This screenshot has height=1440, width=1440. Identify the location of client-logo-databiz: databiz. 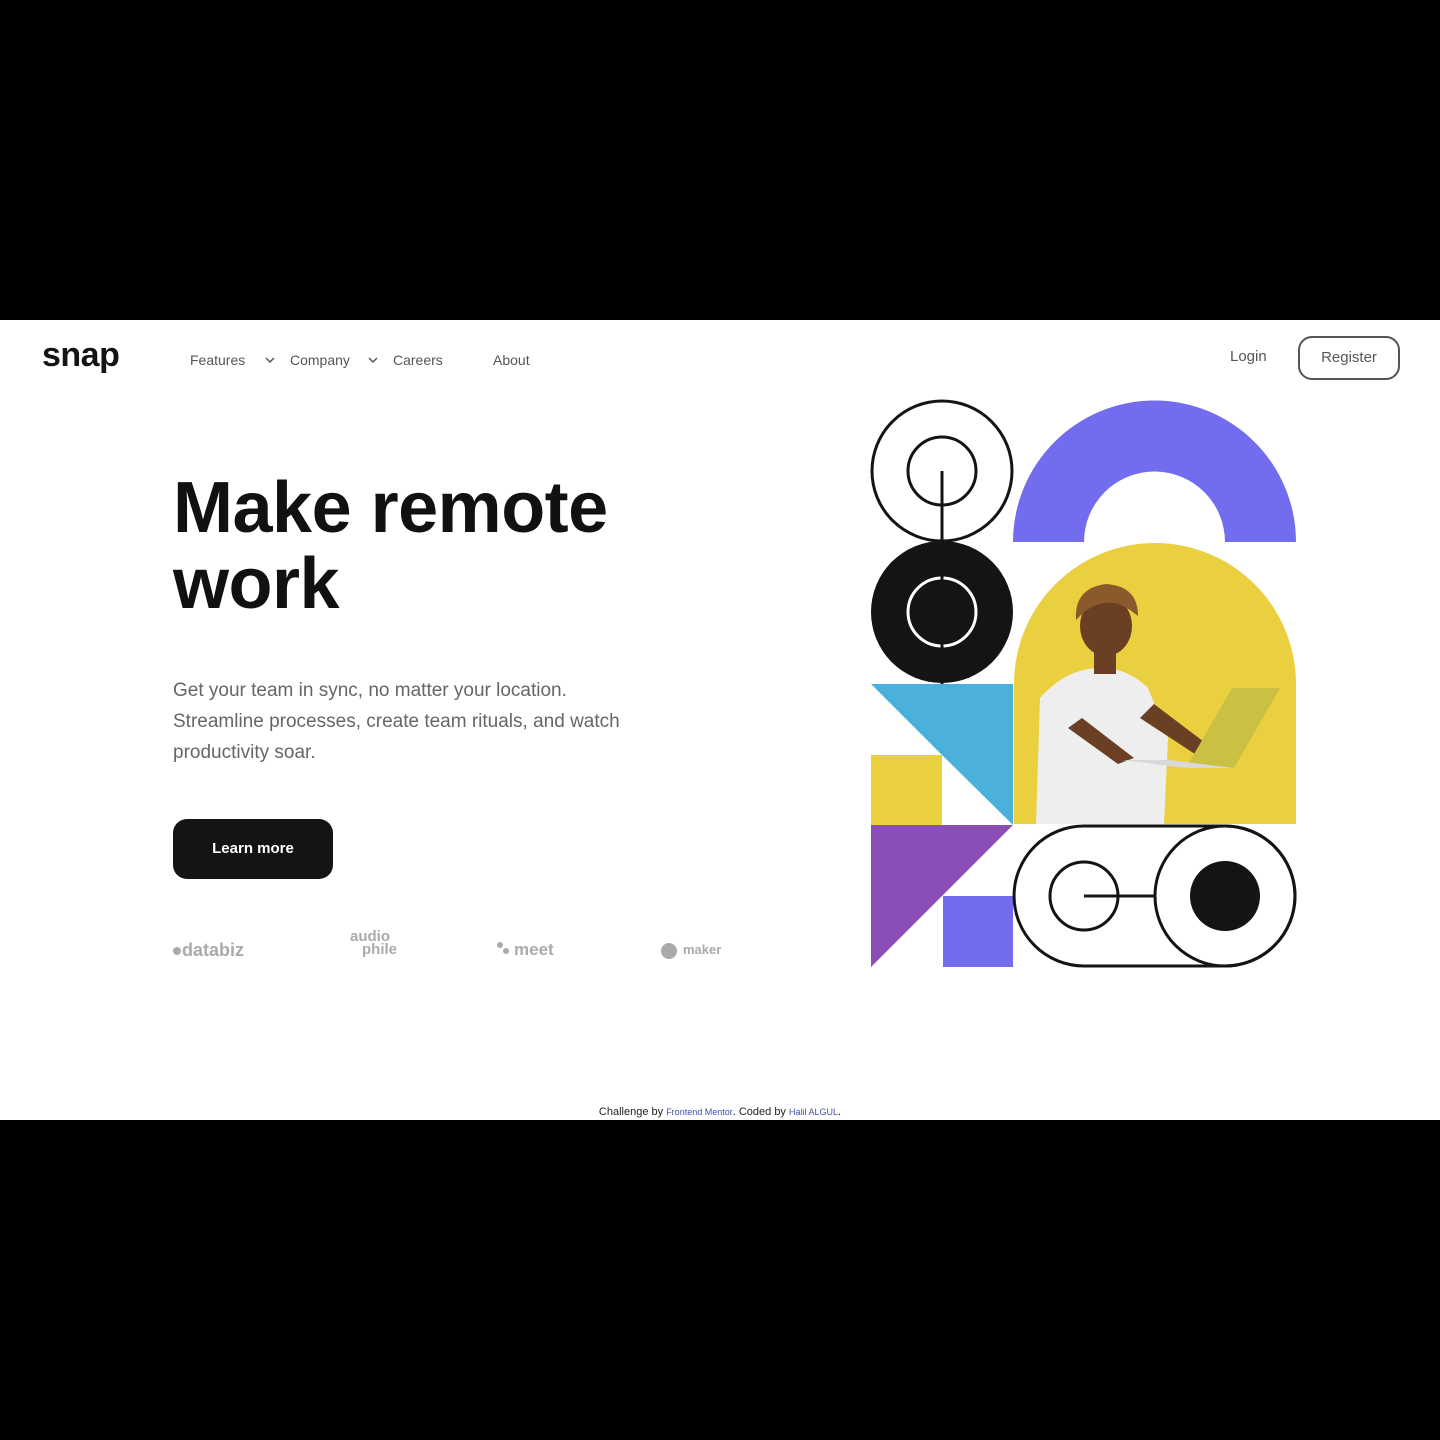
(208, 950).